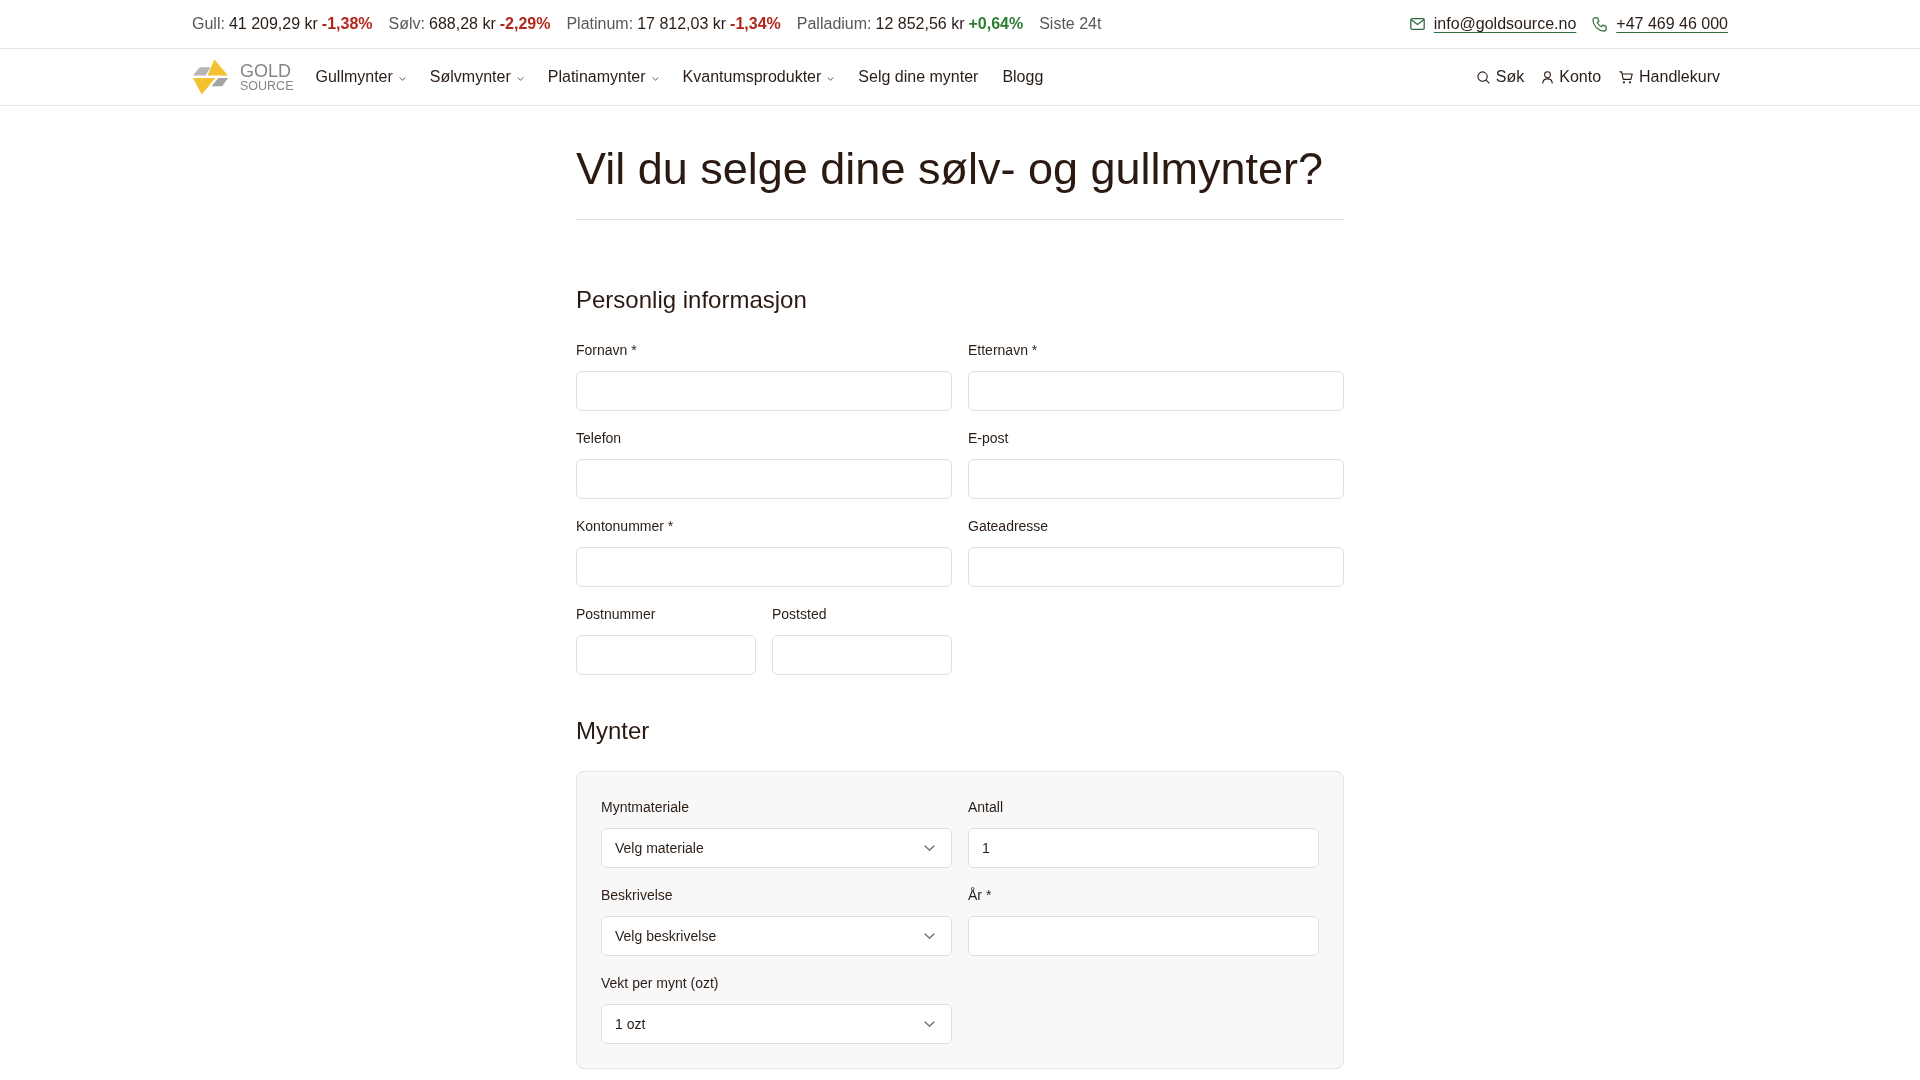 The height and width of the screenshot is (1080, 1920). I want to click on field-label: År *, so click(980, 895).